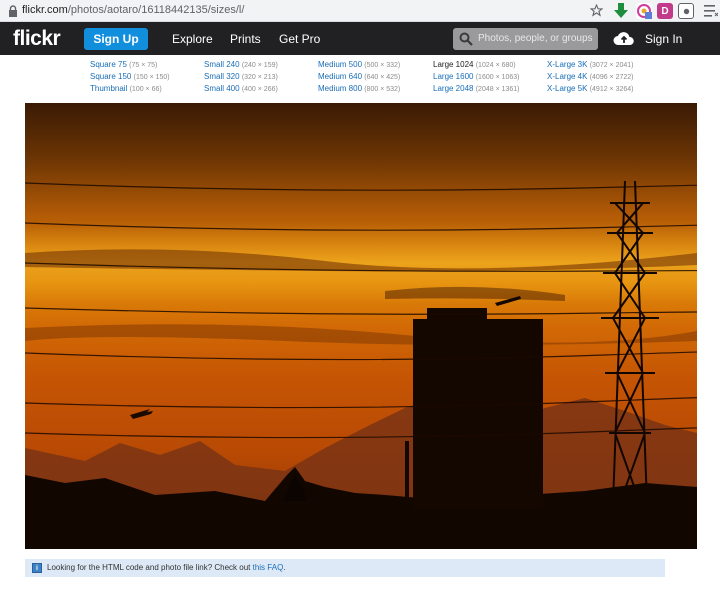  I want to click on search-icon, so click(466, 39).